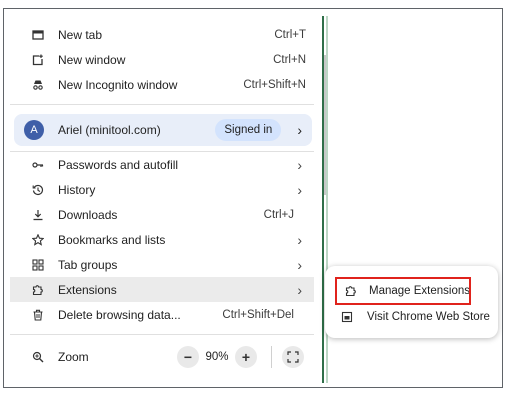 This screenshot has width=509, height=395. Describe the element at coordinates (38, 239) in the screenshot. I see `star-icon` at that location.